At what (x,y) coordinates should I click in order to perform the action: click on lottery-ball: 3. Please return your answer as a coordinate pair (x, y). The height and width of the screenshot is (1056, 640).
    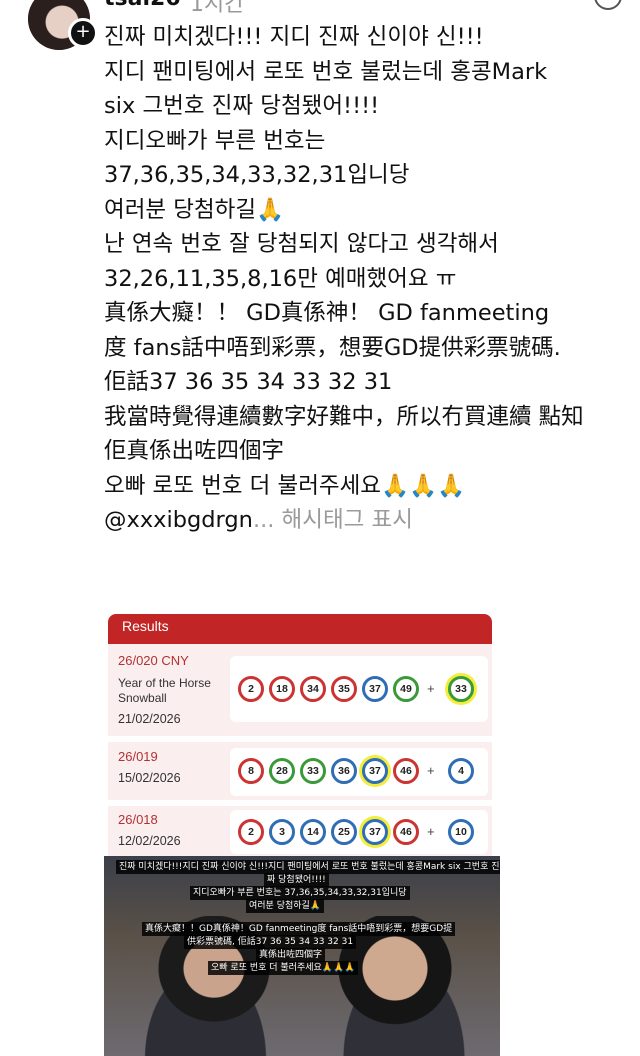
    Looking at the image, I should click on (282, 832).